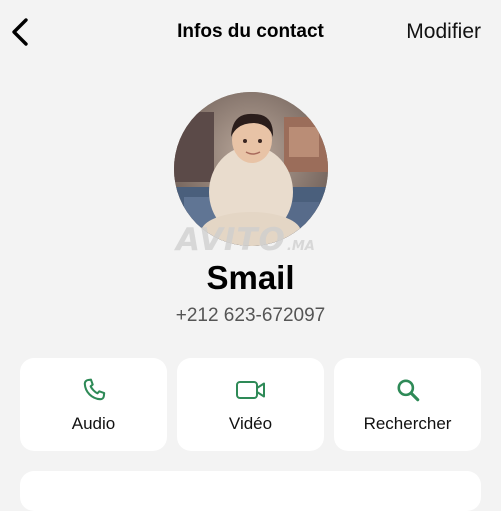  What do you see at coordinates (250, 423) in the screenshot?
I see `video-label: Vidéo` at bounding box center [250, 423].